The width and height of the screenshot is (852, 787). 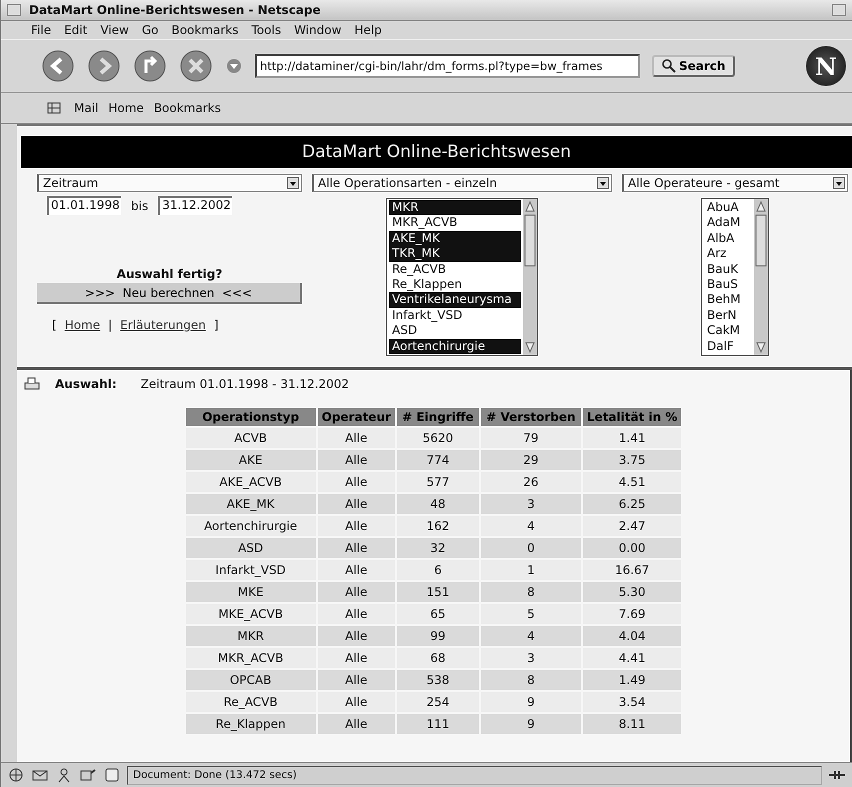 I want to click on list-option: TKR_MK, so click(x=455, y=254).